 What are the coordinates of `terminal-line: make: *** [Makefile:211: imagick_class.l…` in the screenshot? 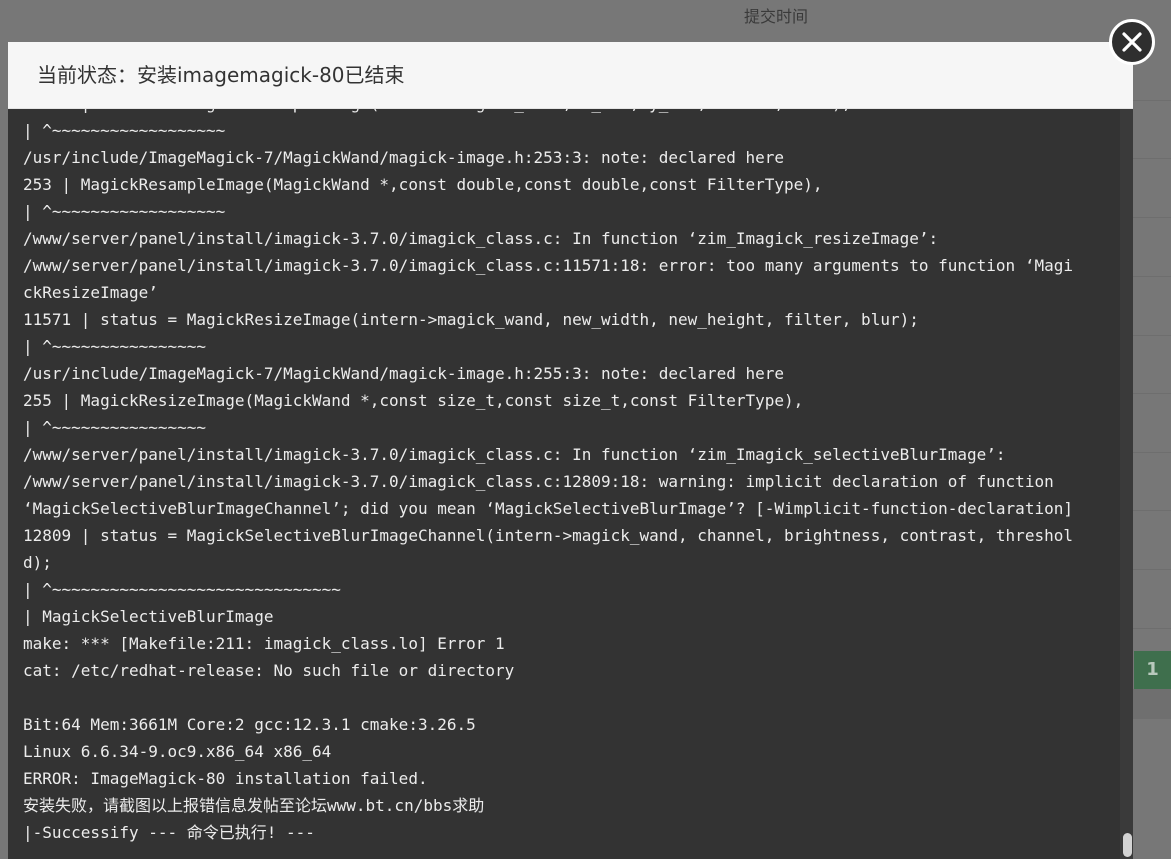 It's located at (264, 643).